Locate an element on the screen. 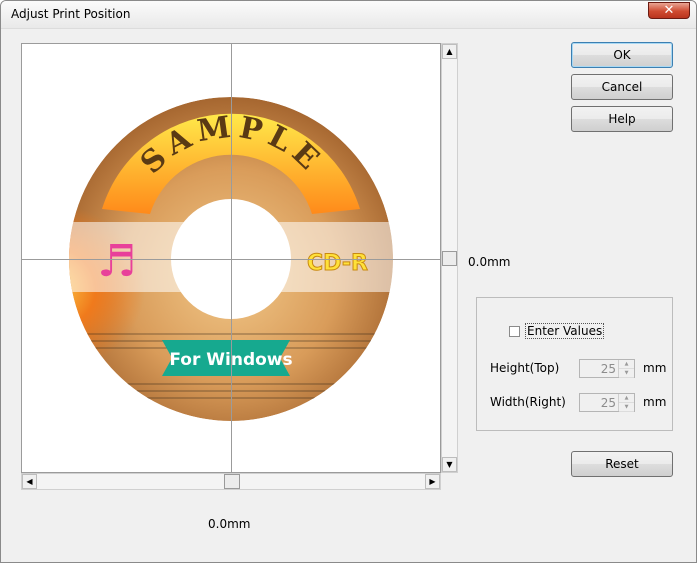  scroll-down-button: ▼ is located at coordinates (449, 464).